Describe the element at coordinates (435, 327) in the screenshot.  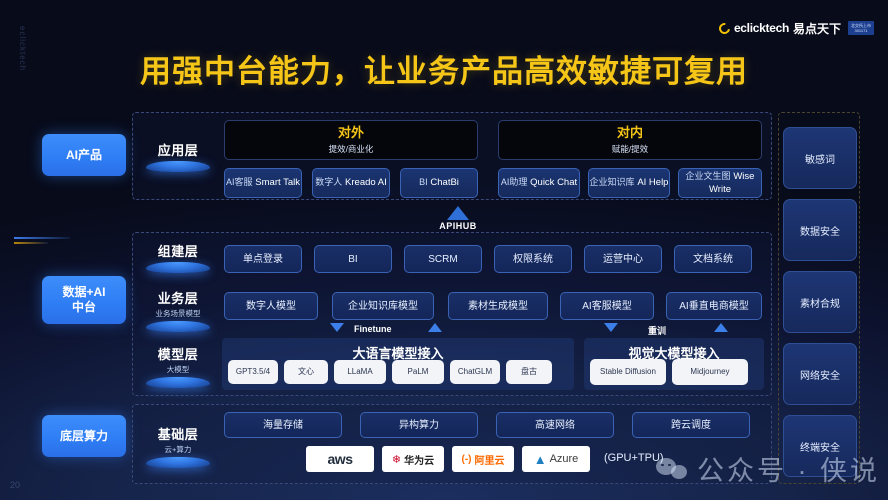
I see `arrow-up-icon-finetune` at that location.